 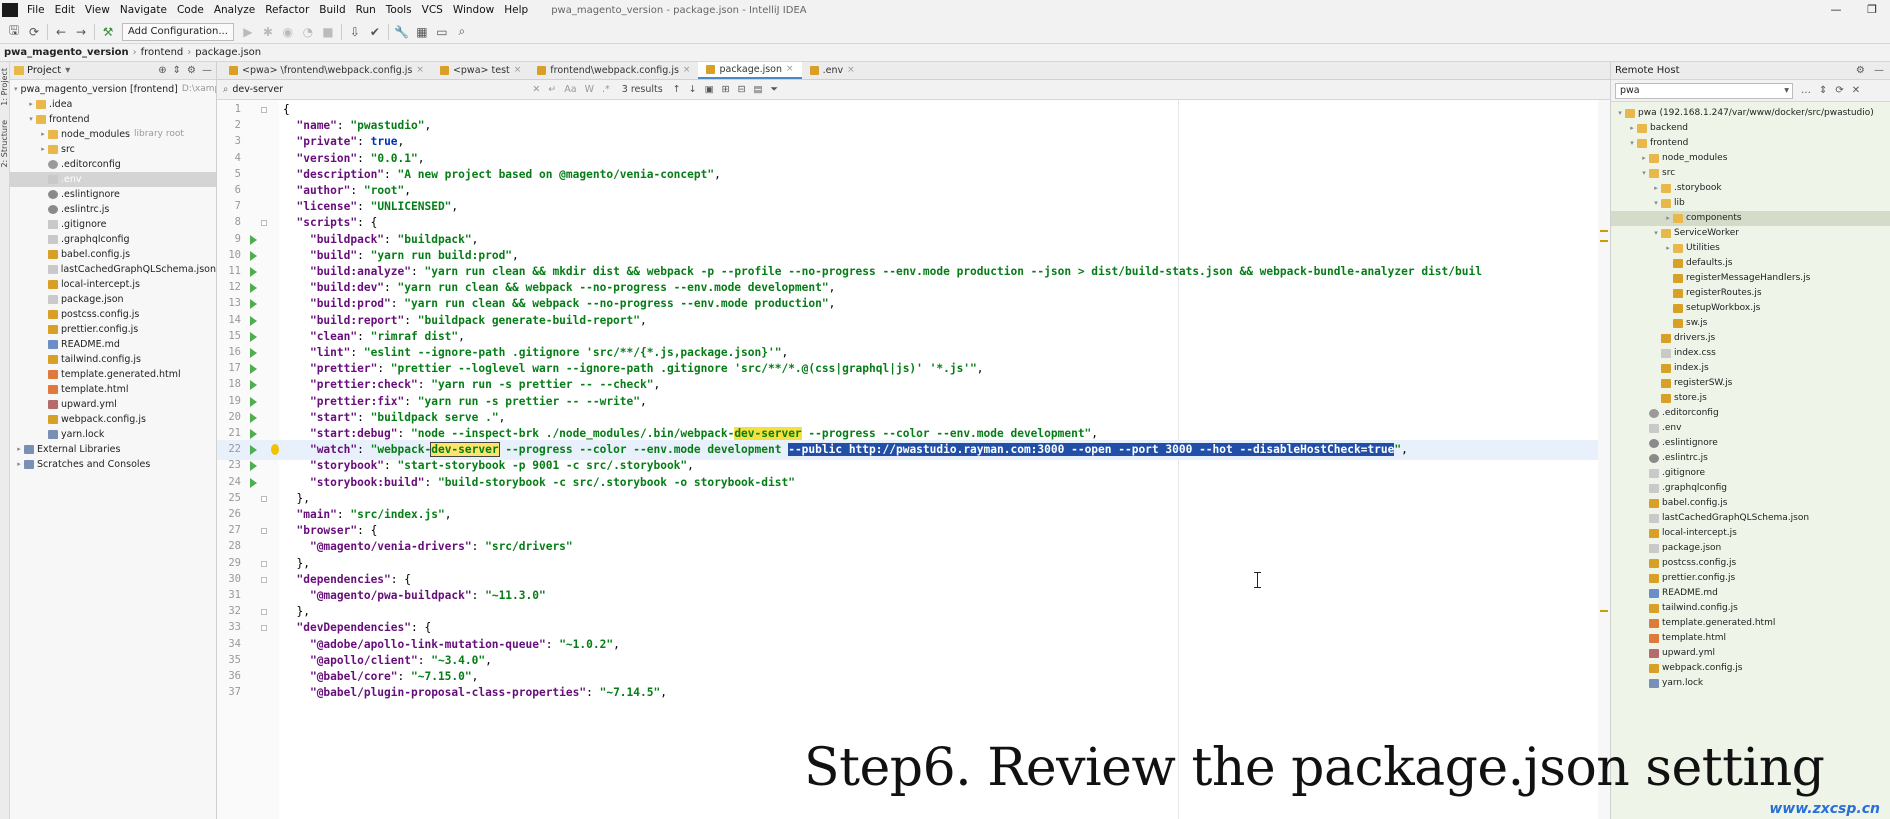 What do you see at coordinates (4, 144) in the screenshot?
I see `structure-tool-tab: 2: Structure` at bounding box center [4, 144].